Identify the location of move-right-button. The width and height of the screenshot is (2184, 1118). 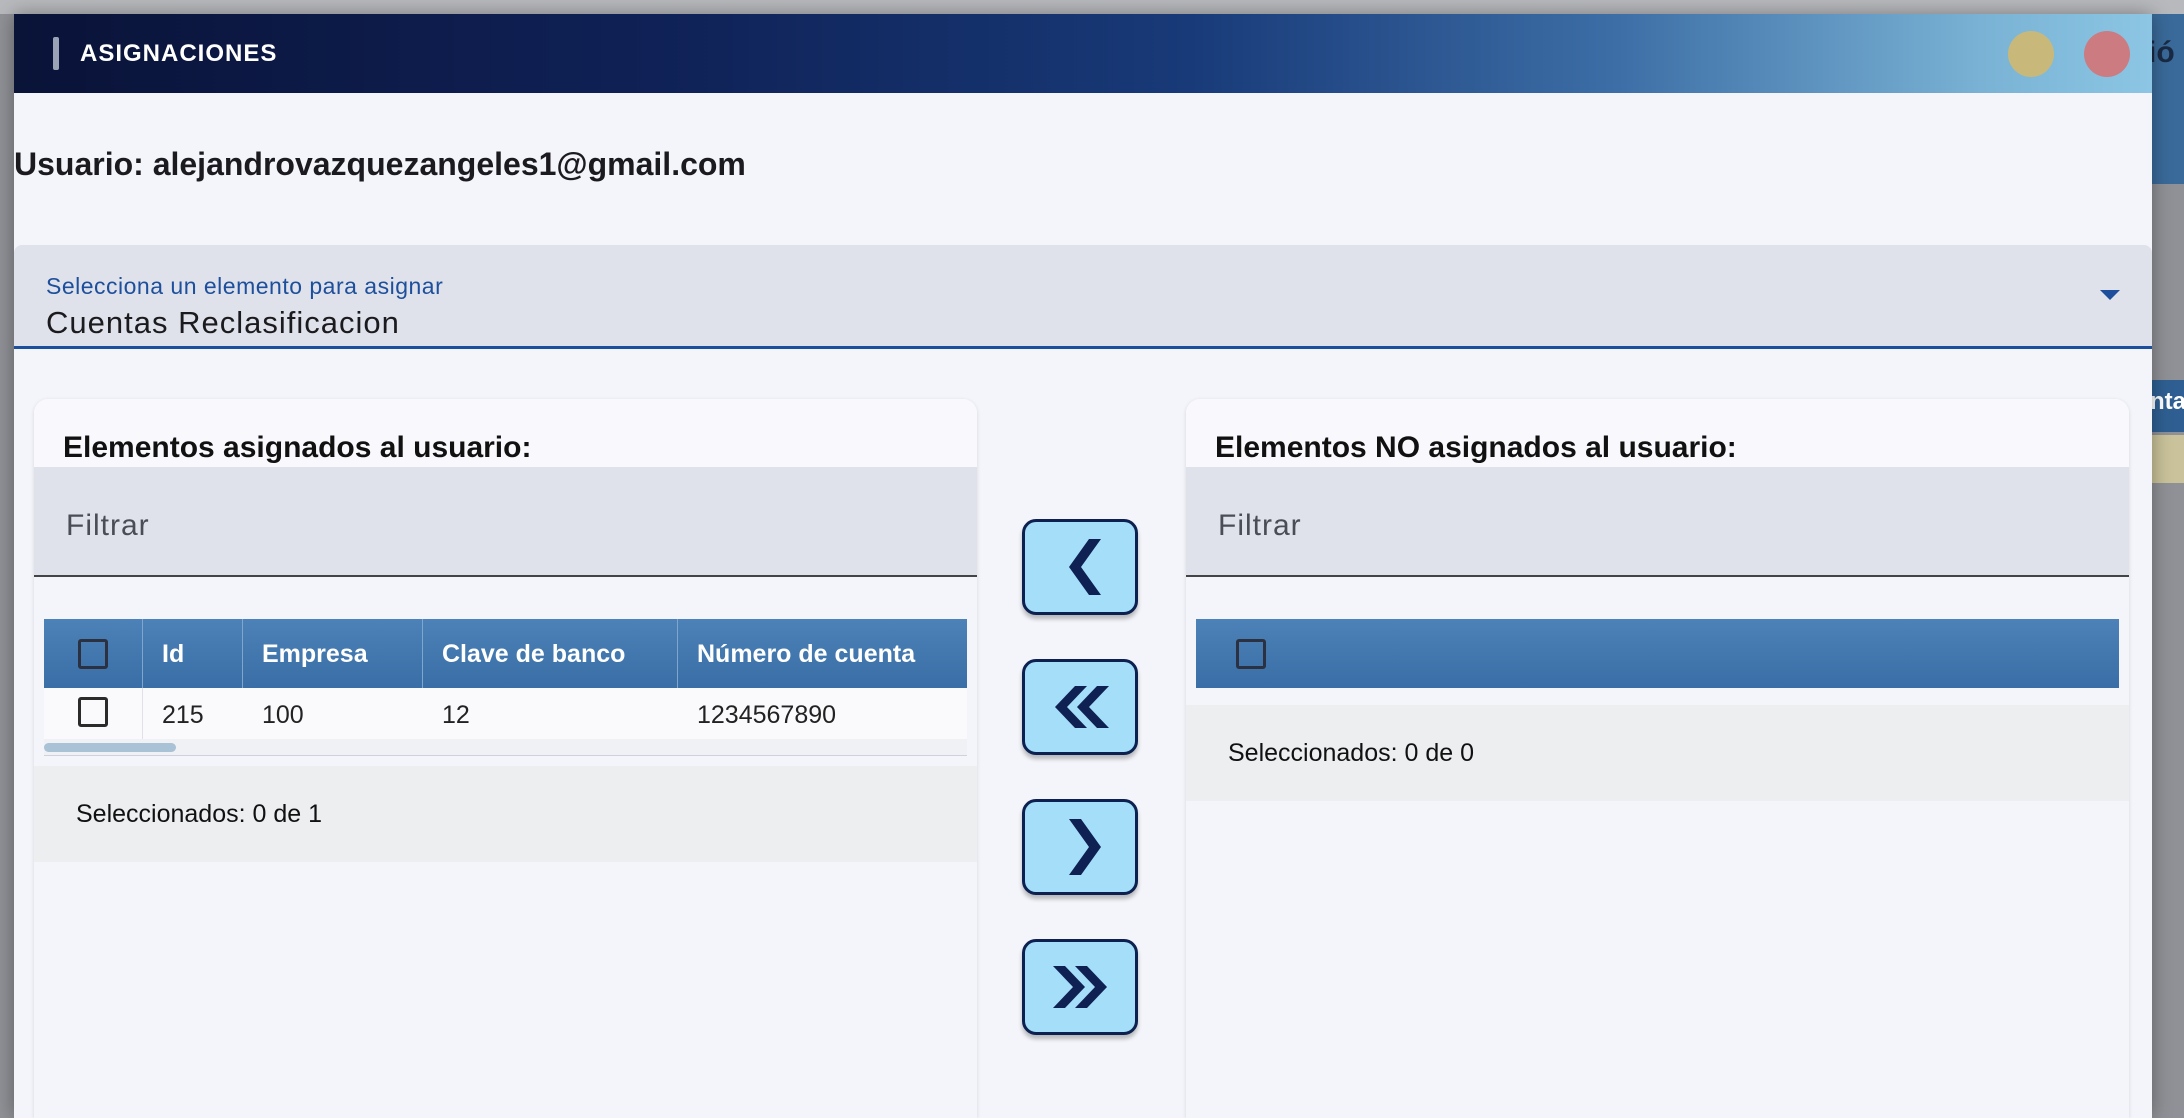
(1080, 847).